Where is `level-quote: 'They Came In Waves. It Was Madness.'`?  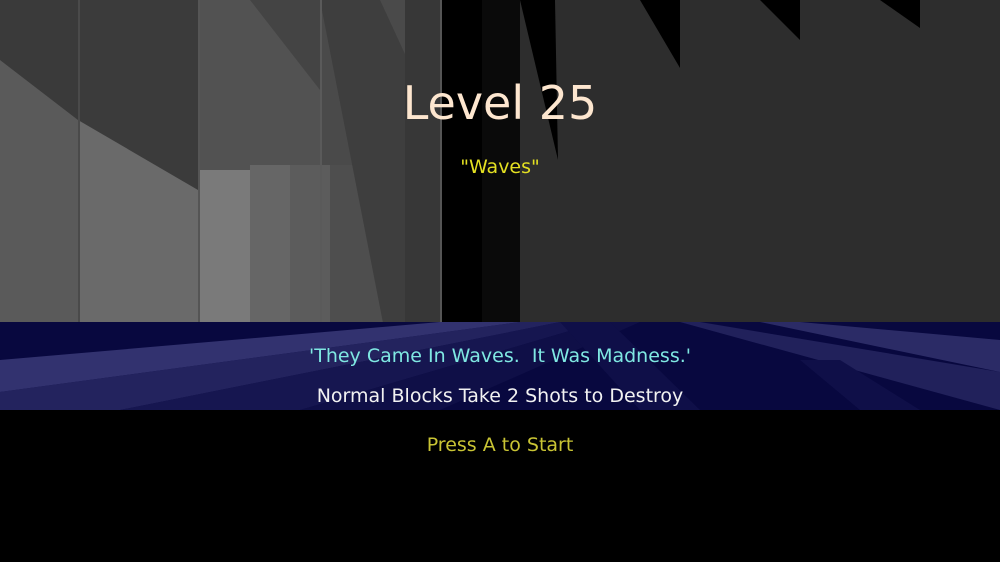 level-quote: 'They Came In Waves. It Was Madness.' is located at coordinates (500, 356).